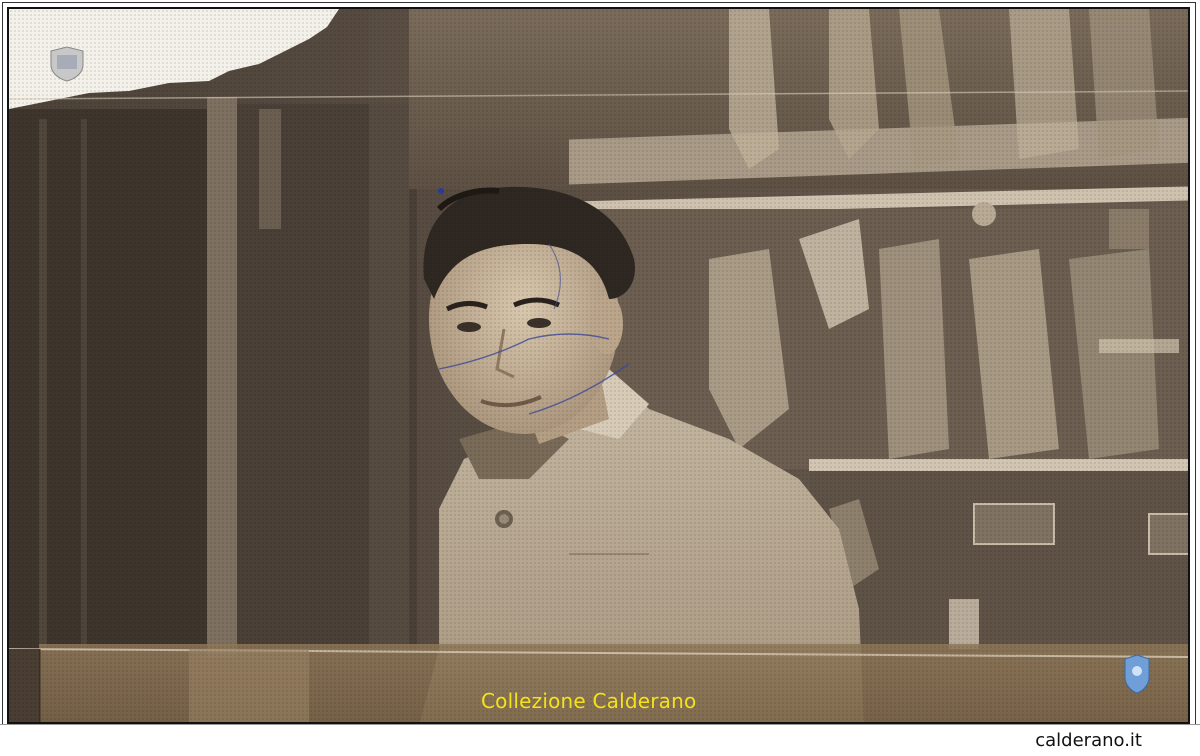 The width and height of the screenshot is (1200, 756). What do you see at coordinates (600, 740) in the screenshot?
I see `footer-bar: calderano.it` at bounding box center [600, 740].